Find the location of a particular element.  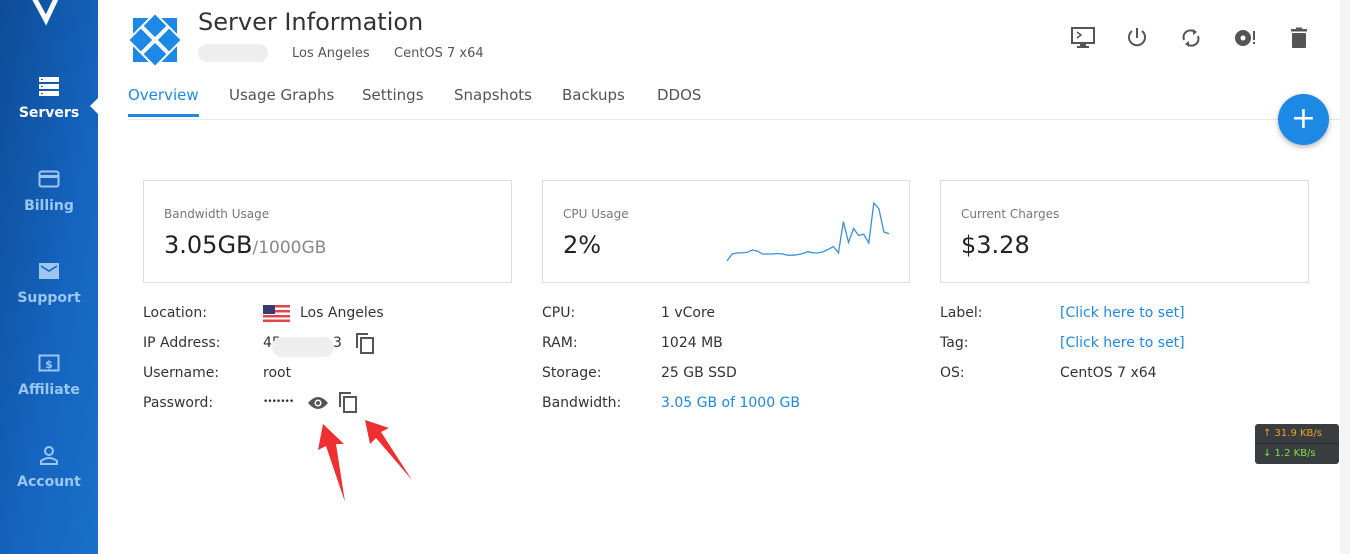

sparkline-series is located at coordinates (808, 231).